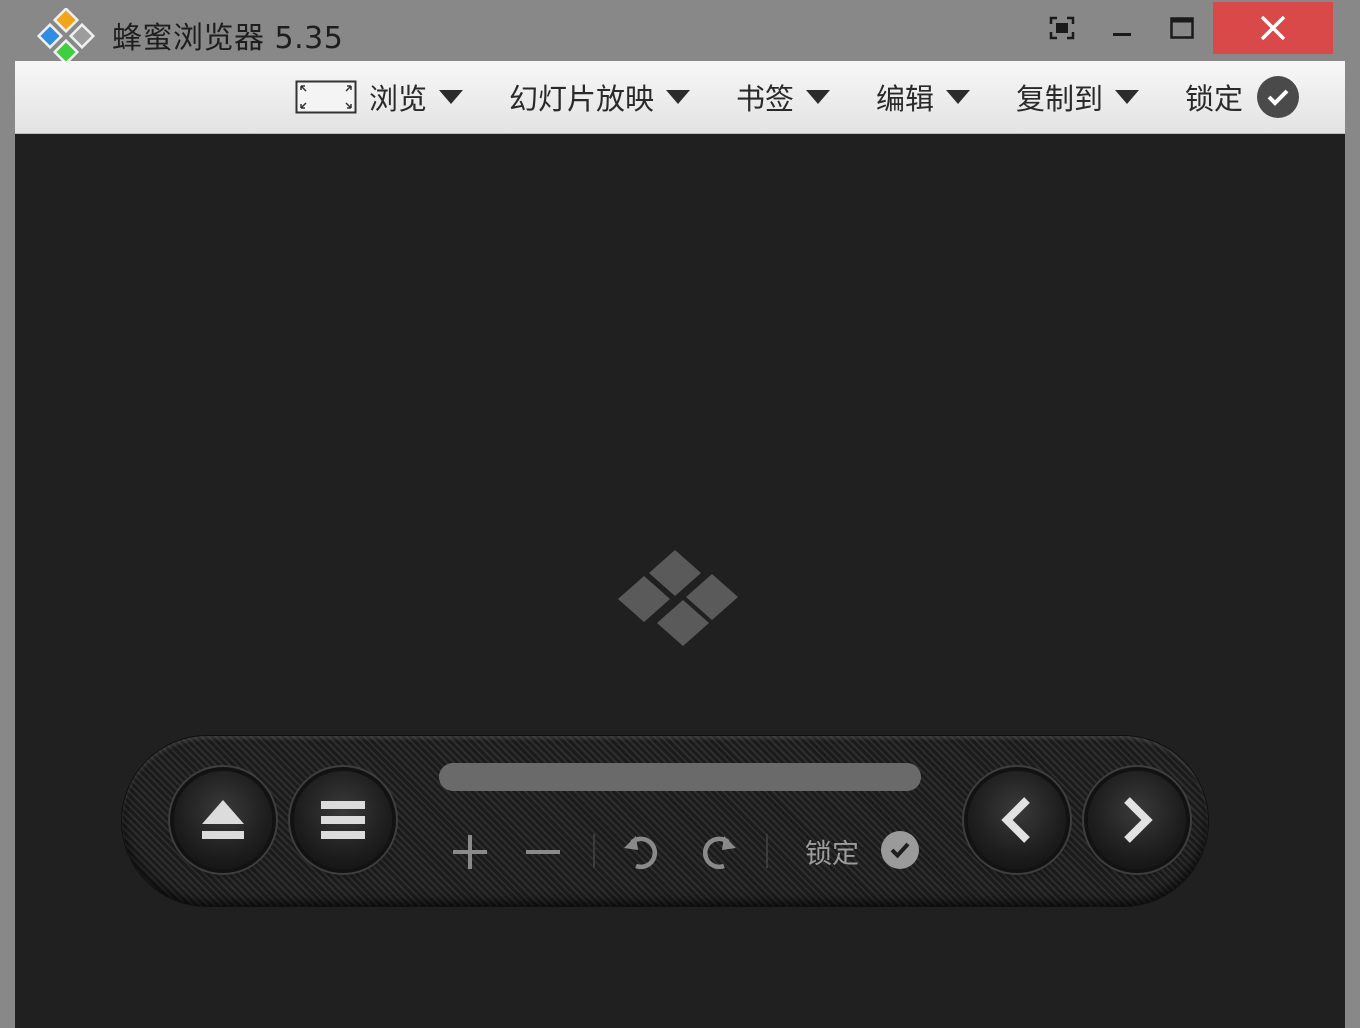  Describe the element at coordinates (832, 854) in the screenshot. I see `lock-label: 锁定` at that location.